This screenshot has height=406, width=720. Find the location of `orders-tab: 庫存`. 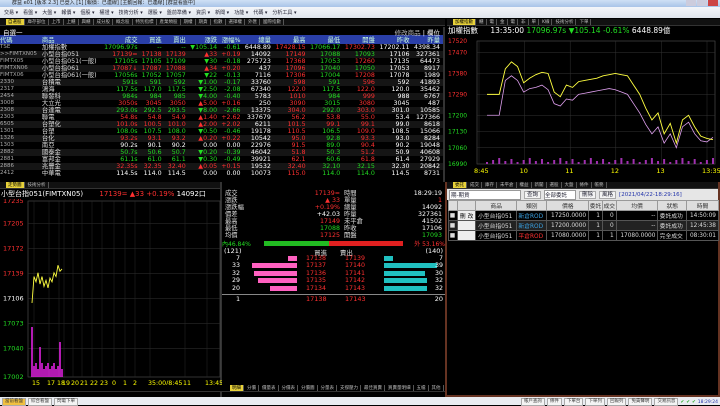

orders-tab: 庫存 is located at coordinates (490, 185).